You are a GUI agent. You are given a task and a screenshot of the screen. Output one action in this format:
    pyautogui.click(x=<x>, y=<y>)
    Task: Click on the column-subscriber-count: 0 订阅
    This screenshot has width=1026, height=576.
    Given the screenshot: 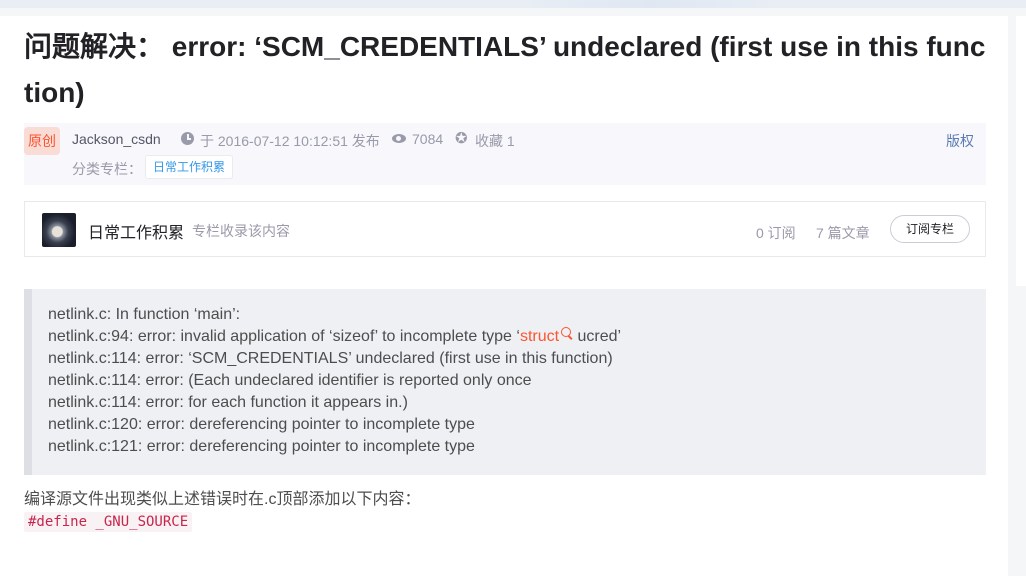 What is the action you would take?
    pyautogui.click(x=776, y=233)
    